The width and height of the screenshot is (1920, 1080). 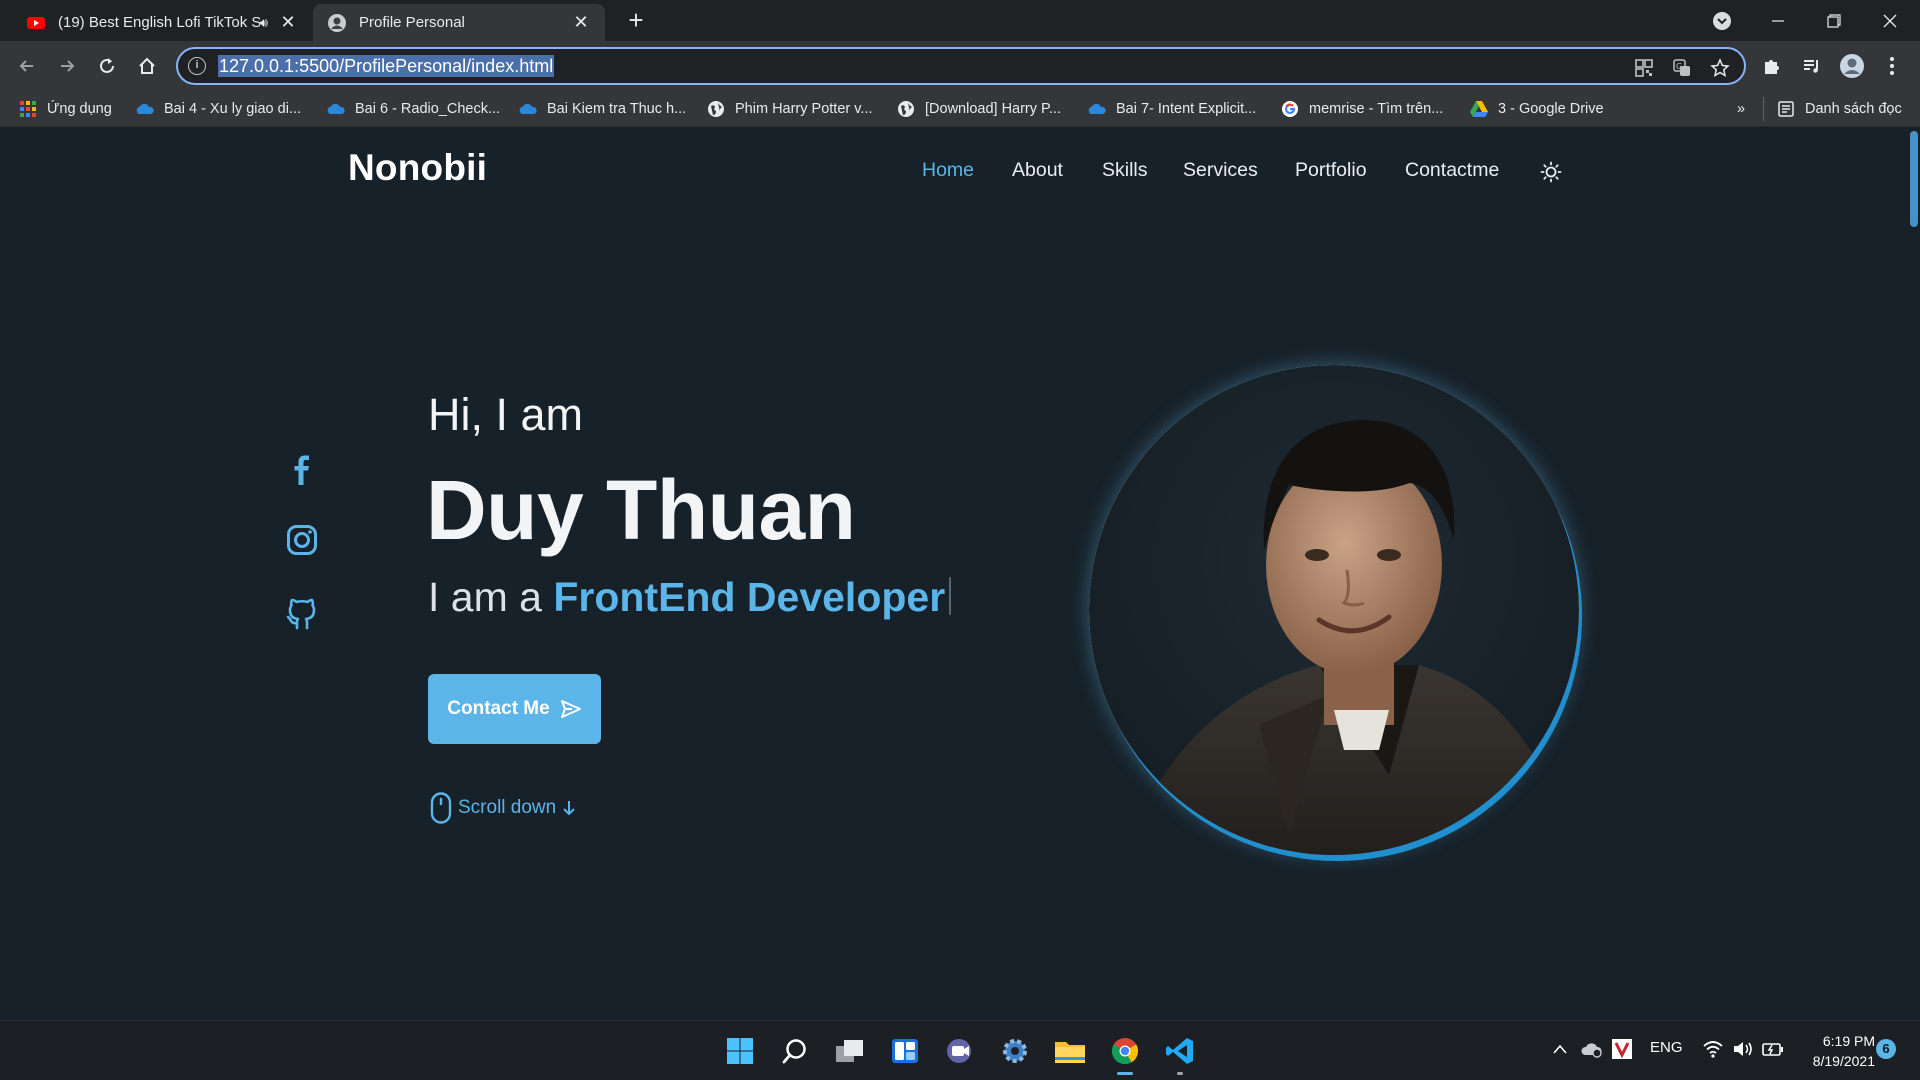 What do you see at coordinates (1331, 172) in the screenshot?
I see `nav-portfolio: Portfolio` at bounding box center [1331, 172].